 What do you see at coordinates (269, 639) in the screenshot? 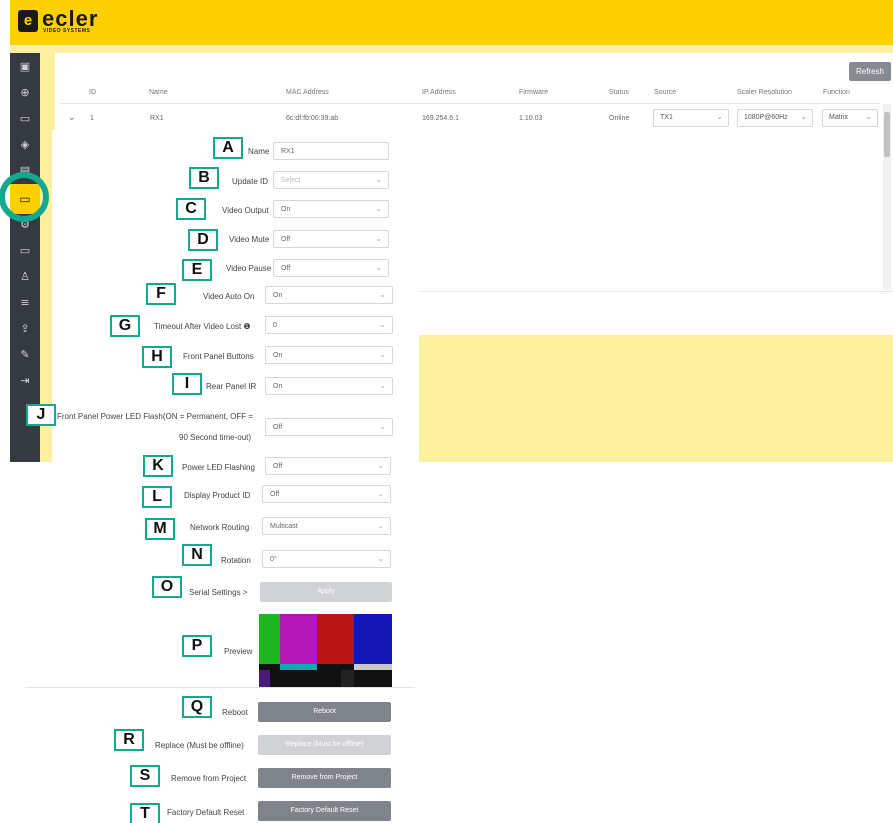
I see `color-bar-green` at bounding box center [269, 639].